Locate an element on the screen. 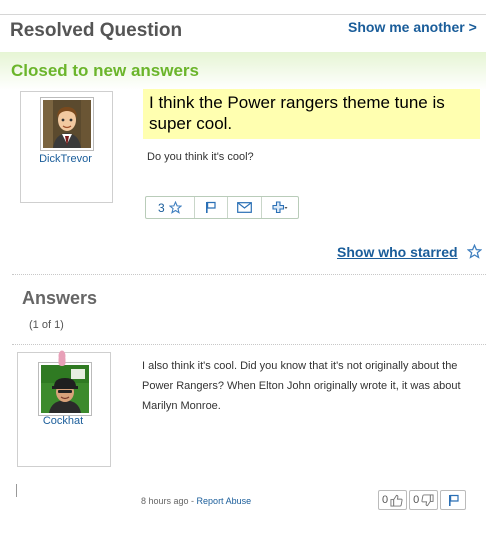 The width and height of the screenshot is (498, 535). status-text: Closed to new answers is located at coordinates (105, 70).